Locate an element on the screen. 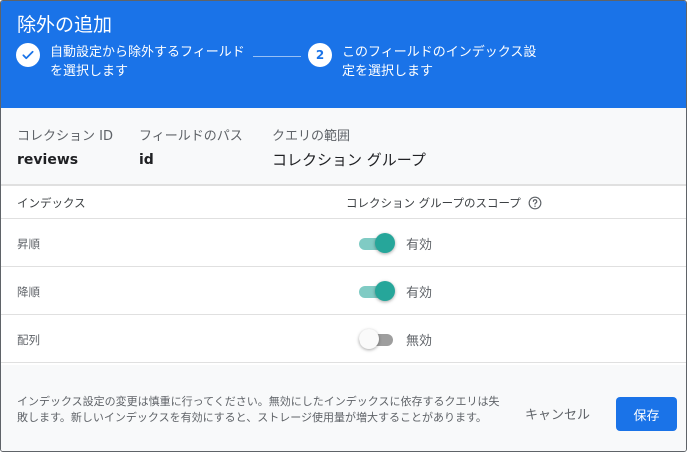 This screenshot has width=687, height=452. column-scope: コレクション グループのスコープ is located at coordinates (444, 203).